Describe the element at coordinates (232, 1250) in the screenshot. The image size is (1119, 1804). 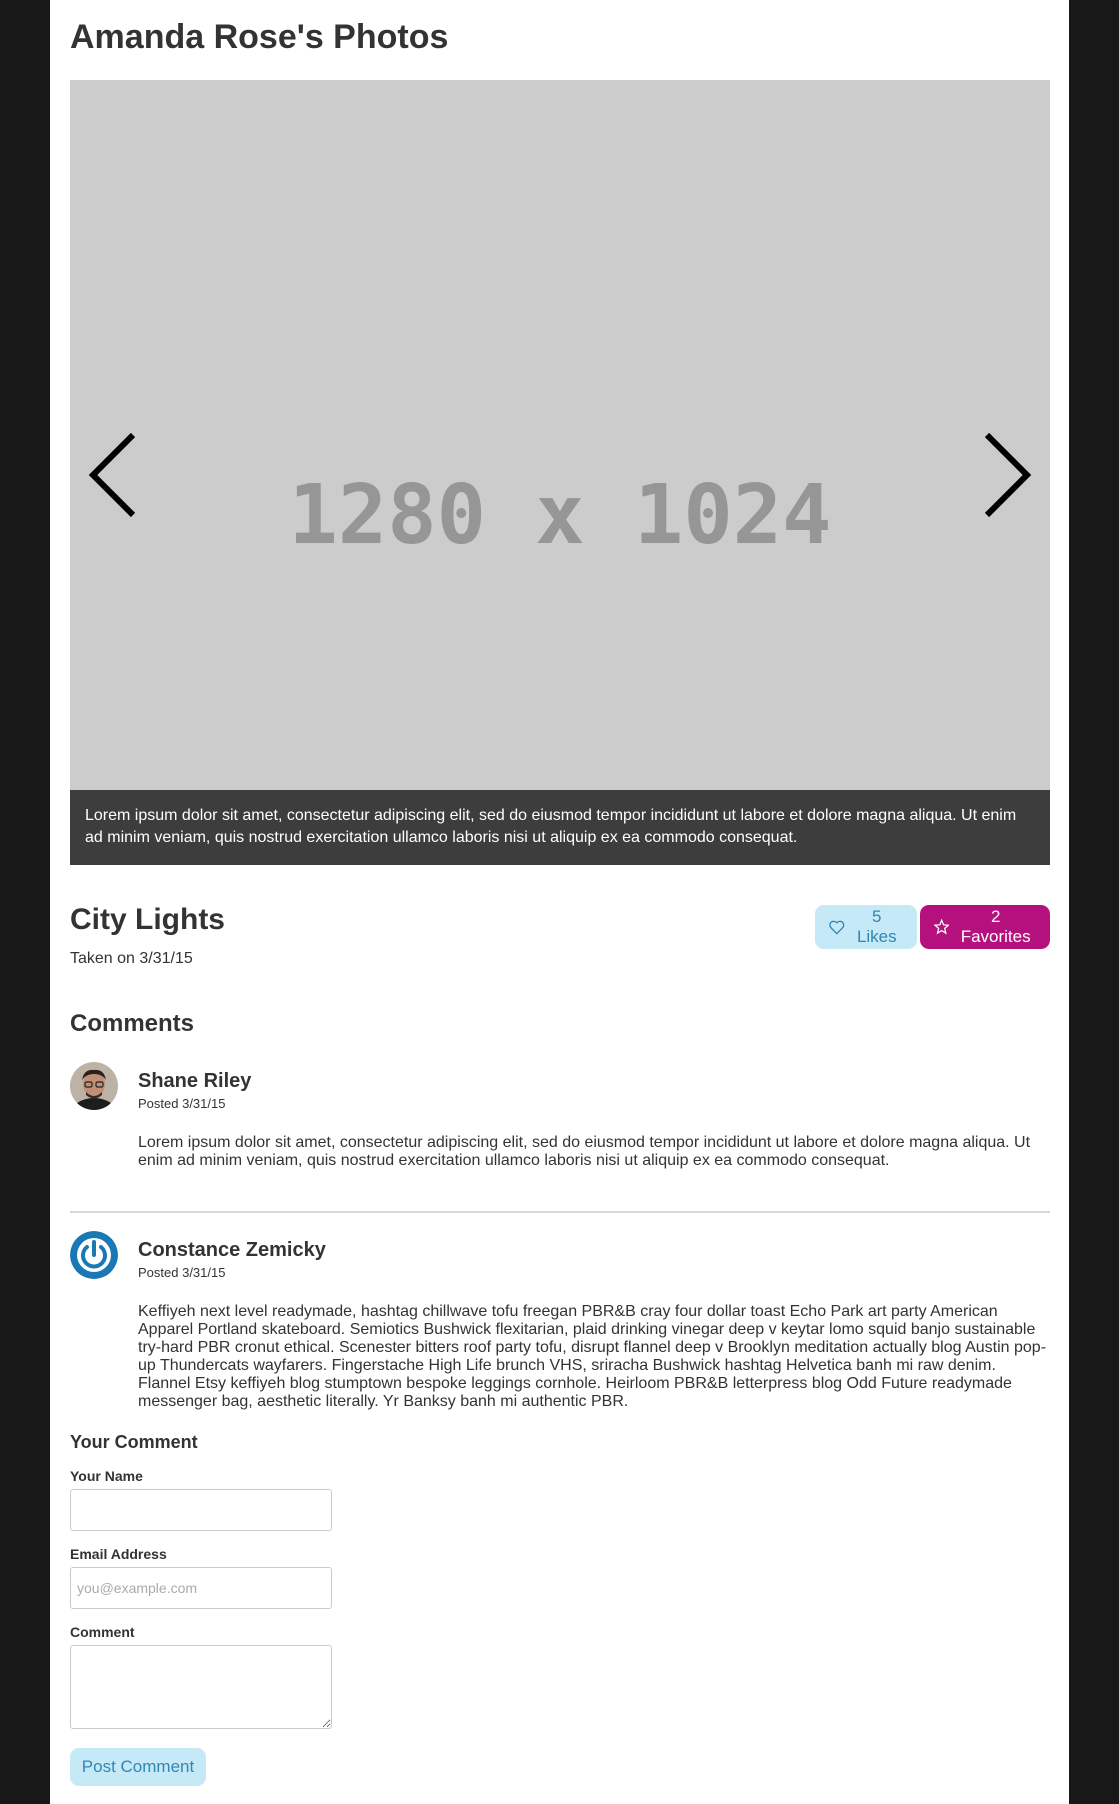
I see `comment-author: Constance Zemicky` at that location.